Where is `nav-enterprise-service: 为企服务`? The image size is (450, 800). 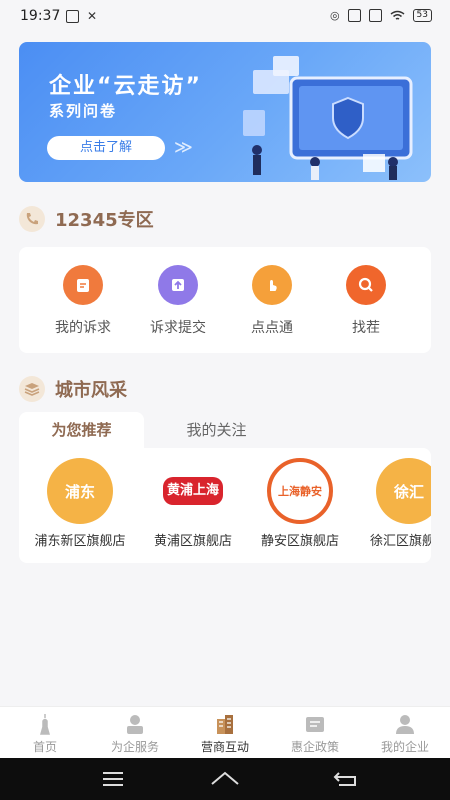 nav-enterprise-service: 为企服务 is located at coordinates (135, 734).